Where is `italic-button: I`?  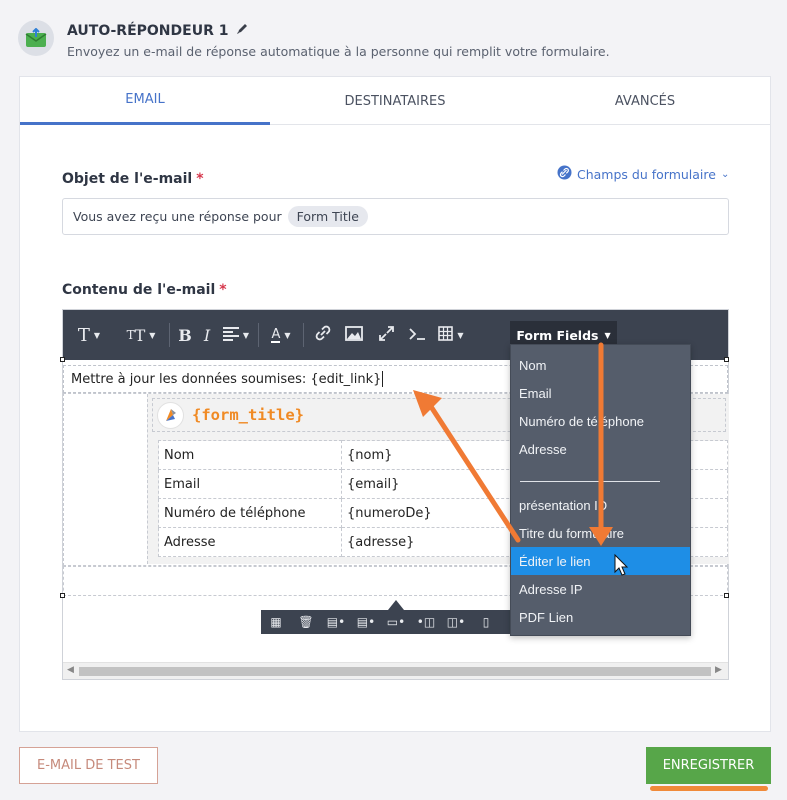
italic-button: I is located at coordinates (207, 335).